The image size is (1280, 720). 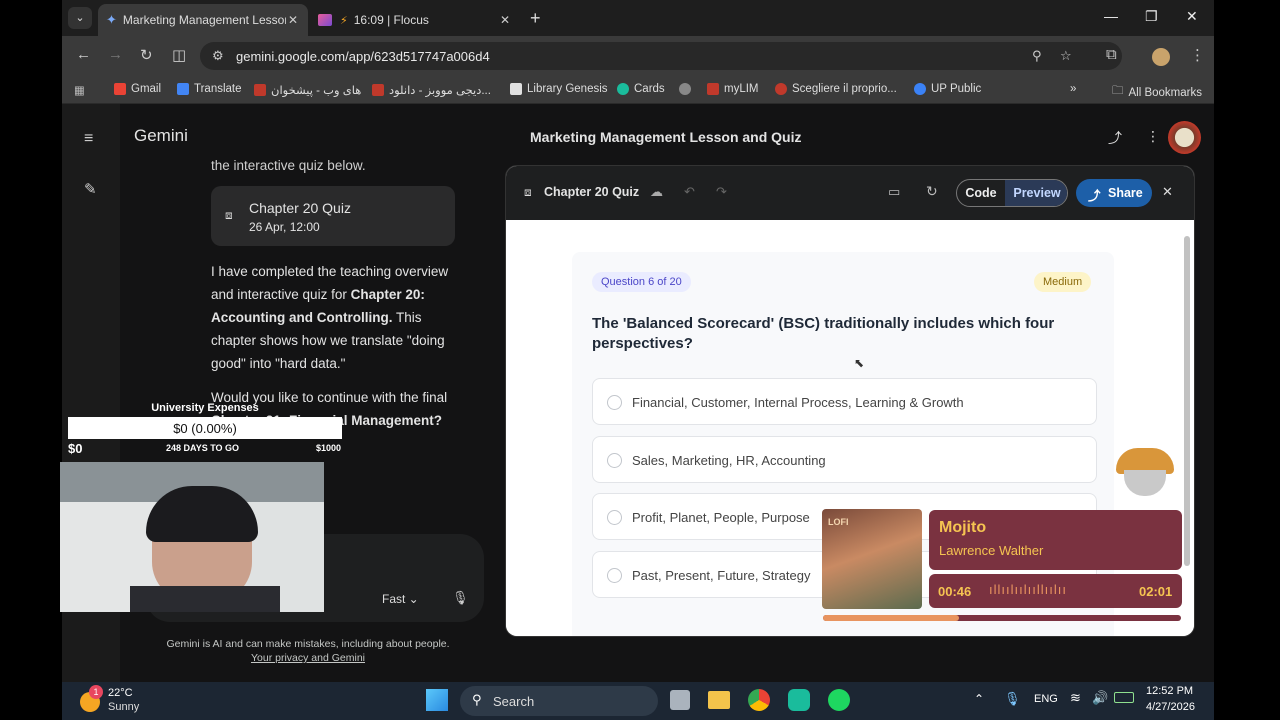 I want to click on undo-icon: ↶, so click(x=689, y=192).